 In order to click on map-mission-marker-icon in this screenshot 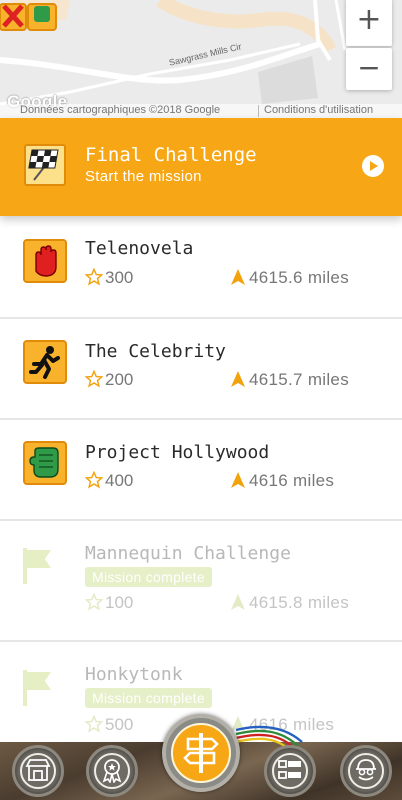, I will do `click(32, 16)`.